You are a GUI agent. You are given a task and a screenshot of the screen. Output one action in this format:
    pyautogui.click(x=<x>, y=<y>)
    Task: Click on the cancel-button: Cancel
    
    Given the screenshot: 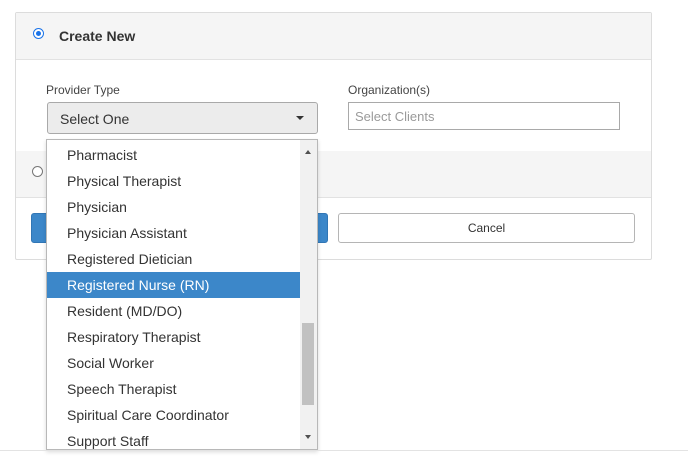 What is the action you would take?
    pyautogui.click(x=486, y=228)
    